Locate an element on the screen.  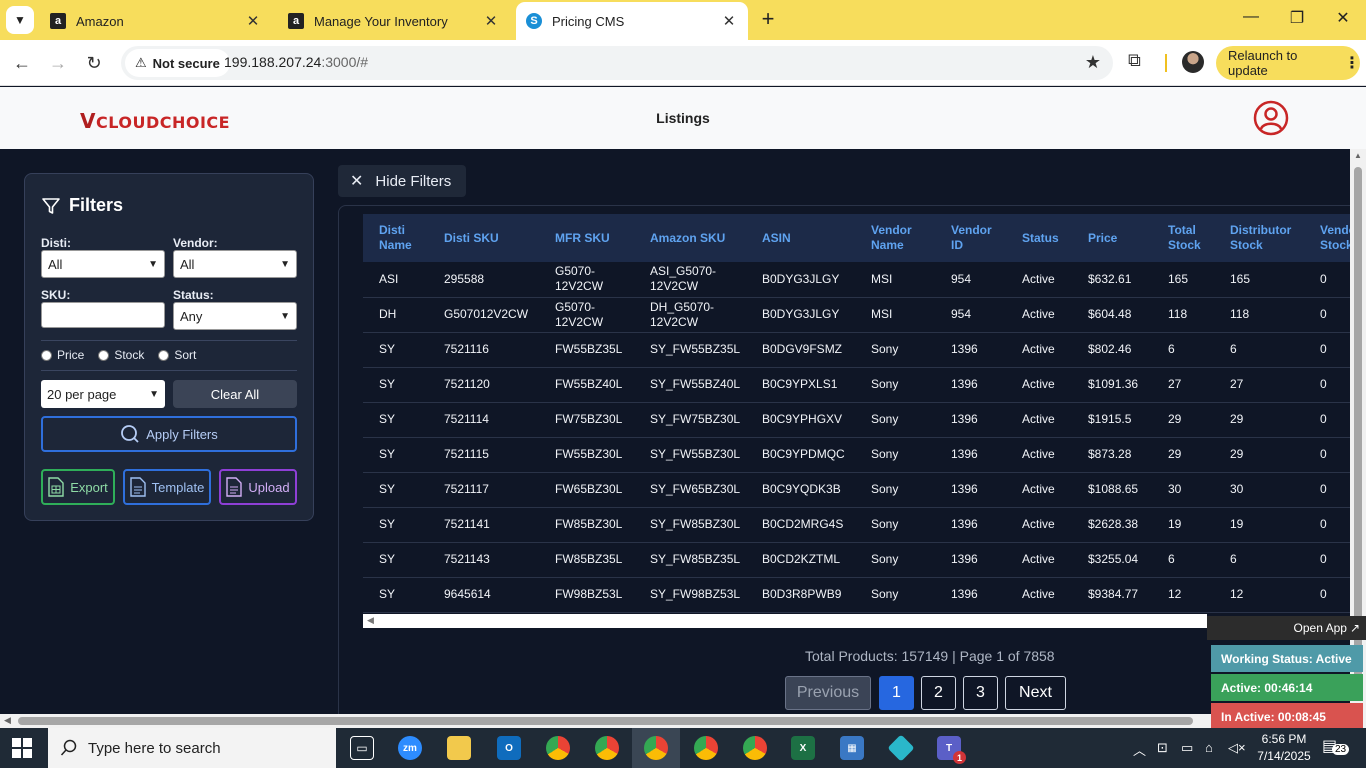
radio-sort: Sort is located at coordinates (177, 355).